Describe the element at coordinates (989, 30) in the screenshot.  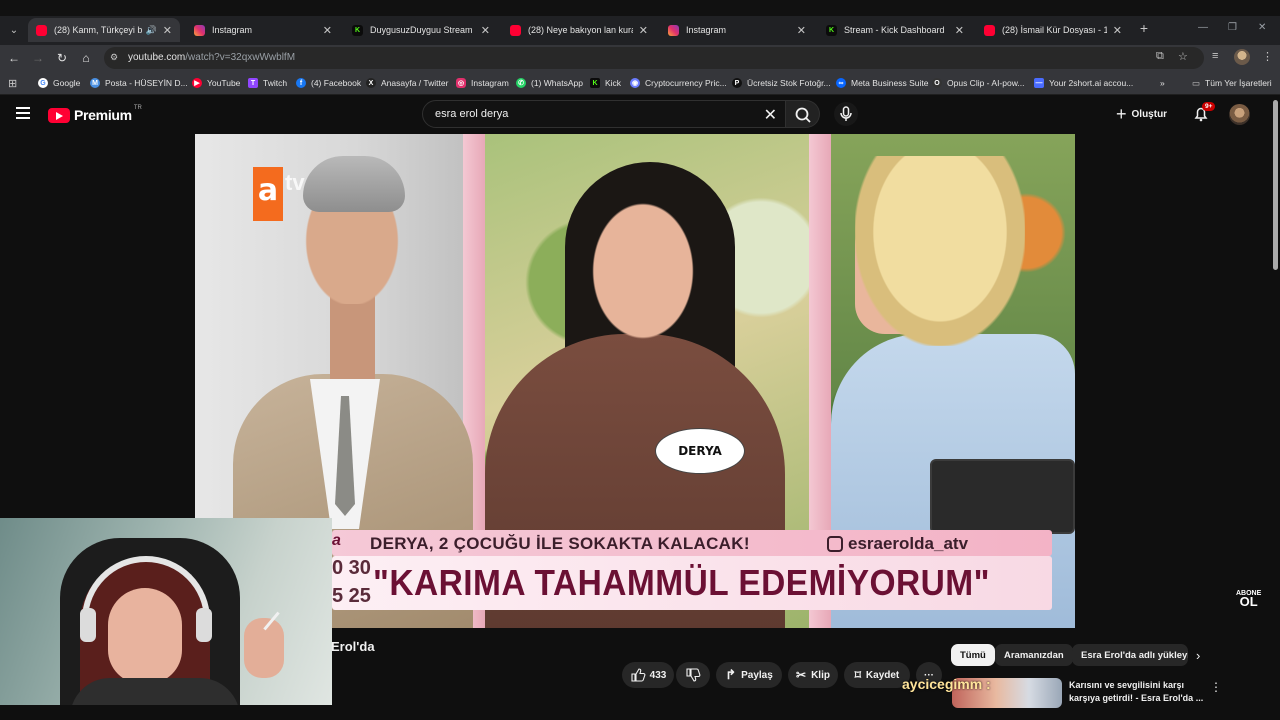
I see `youtube-favicon-icon` at that location.